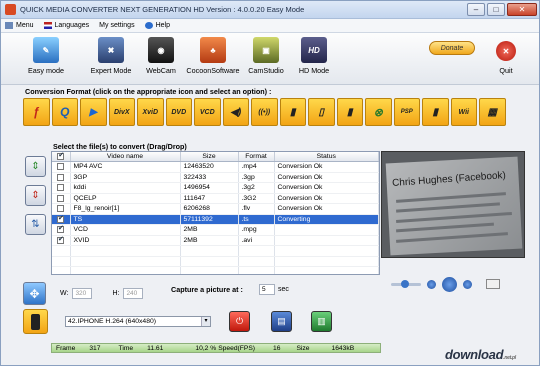 The image size is (540, 366). Describe the element at coordinates (303, 348) in the screenshot. I see `size-label: Size` at that location.